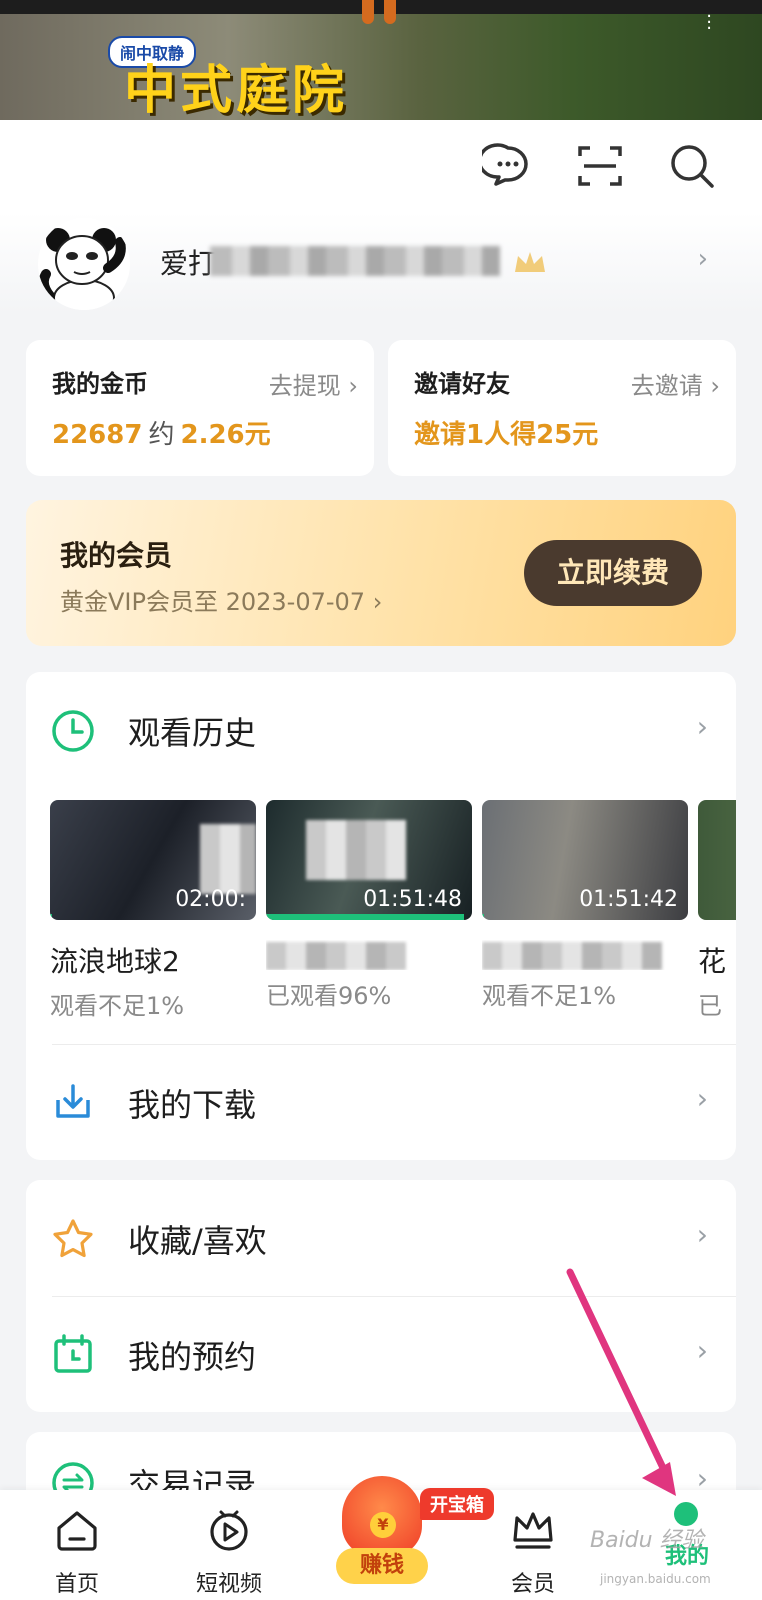 The width and height of the screenshot is (762, 1600). Describe the element at coordinates (192, 733) in the screenshot. I see `history-label: 观看历史` at that location.